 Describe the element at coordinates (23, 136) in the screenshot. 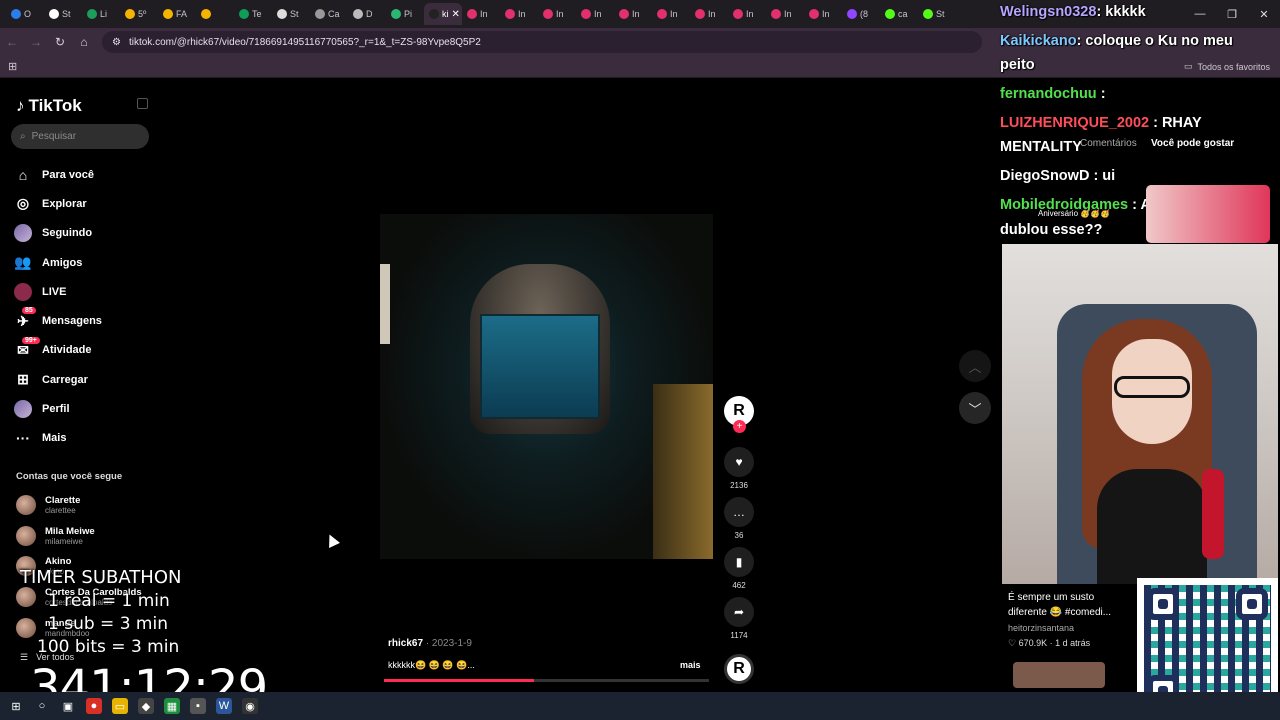

I see `search-icon: ⌕` at that location.